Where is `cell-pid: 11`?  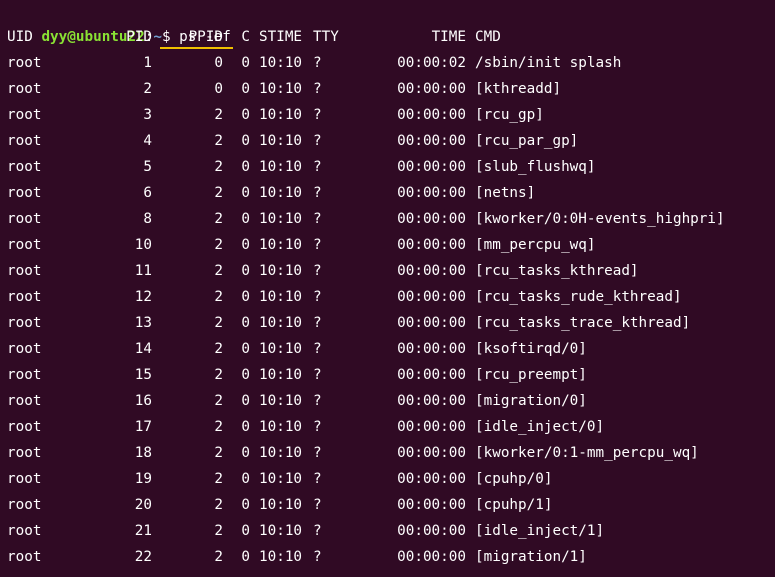
cell-pid: 11 is located at coordinates (143, 271).